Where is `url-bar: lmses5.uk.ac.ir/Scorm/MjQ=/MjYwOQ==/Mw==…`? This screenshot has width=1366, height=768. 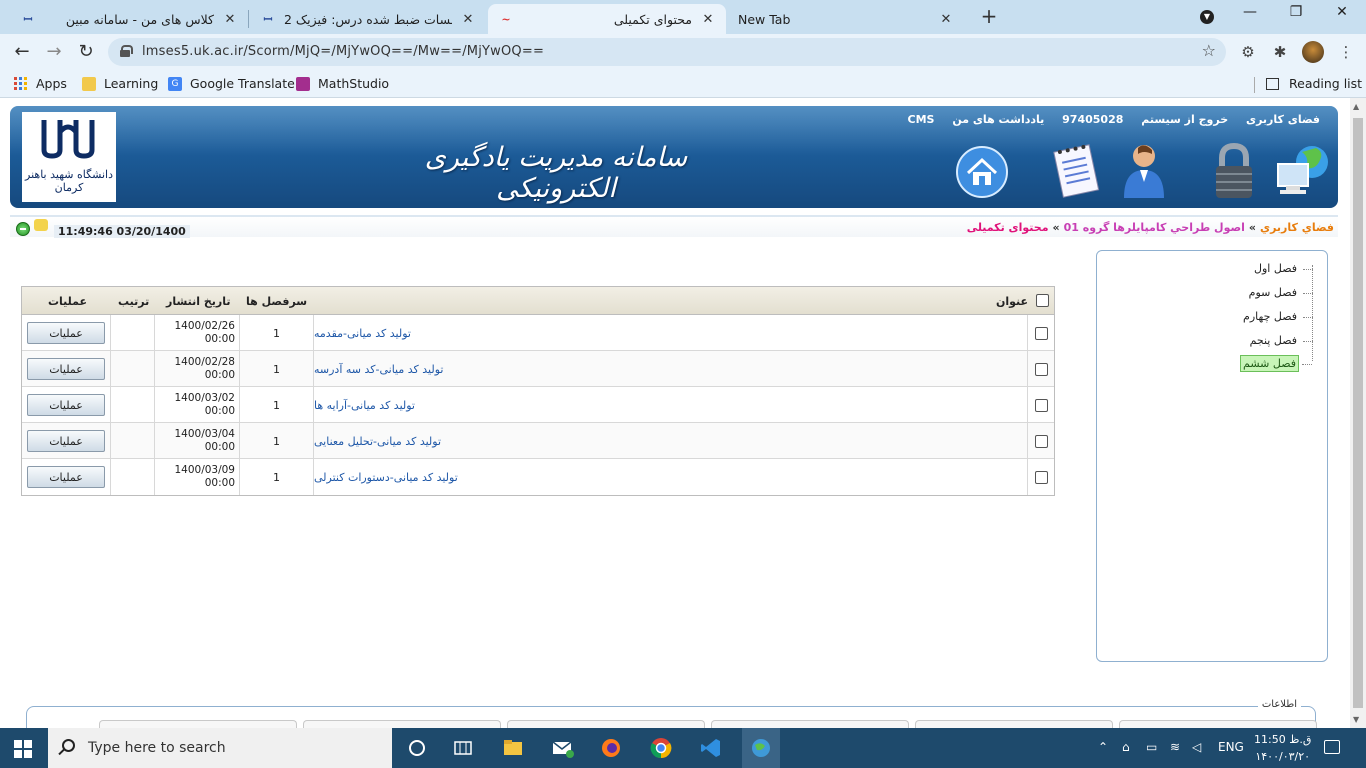 url-bar: lmses5.uk.ac.ir/Scorm/MjQ=/MjYwOQ==/Mw==… is located at coordinates (667, 52).